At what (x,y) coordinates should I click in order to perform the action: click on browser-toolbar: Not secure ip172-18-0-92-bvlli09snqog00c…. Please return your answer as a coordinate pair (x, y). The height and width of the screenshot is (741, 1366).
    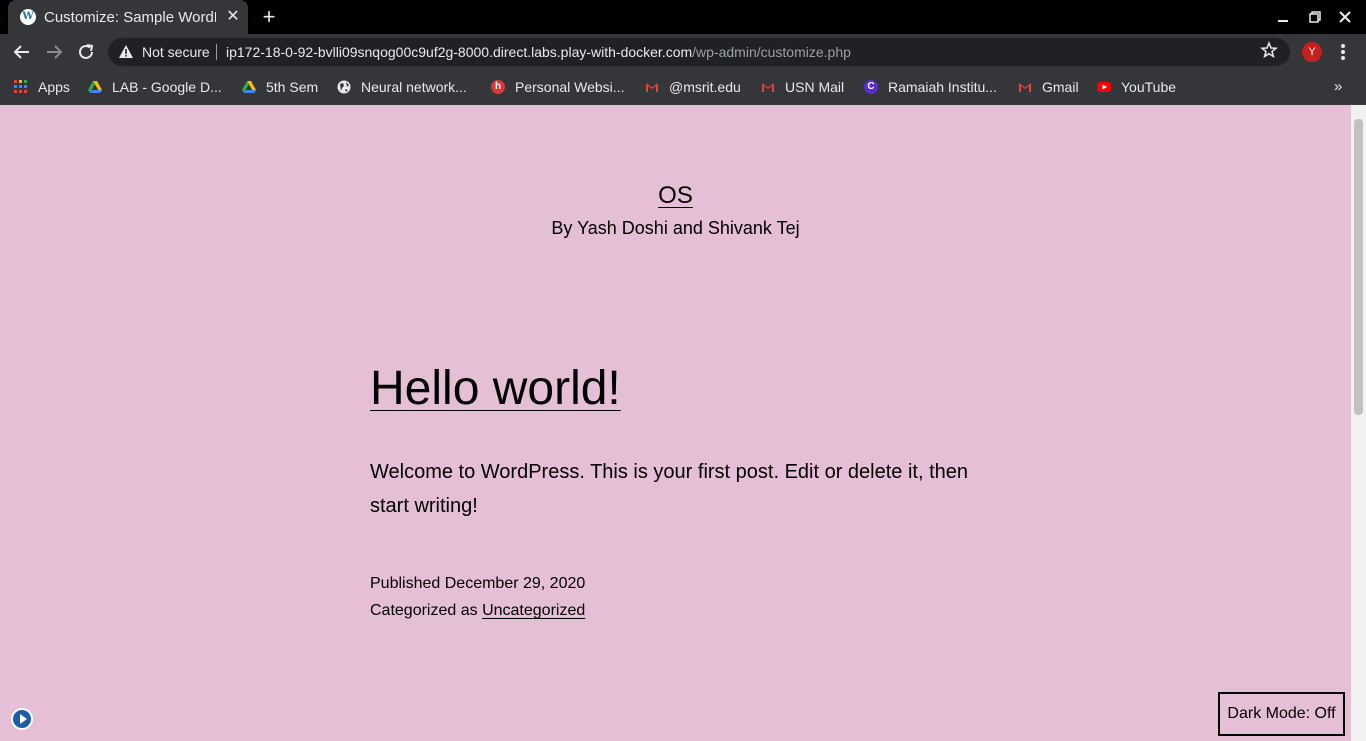
    Looking at the image, I should click on (683, 52).